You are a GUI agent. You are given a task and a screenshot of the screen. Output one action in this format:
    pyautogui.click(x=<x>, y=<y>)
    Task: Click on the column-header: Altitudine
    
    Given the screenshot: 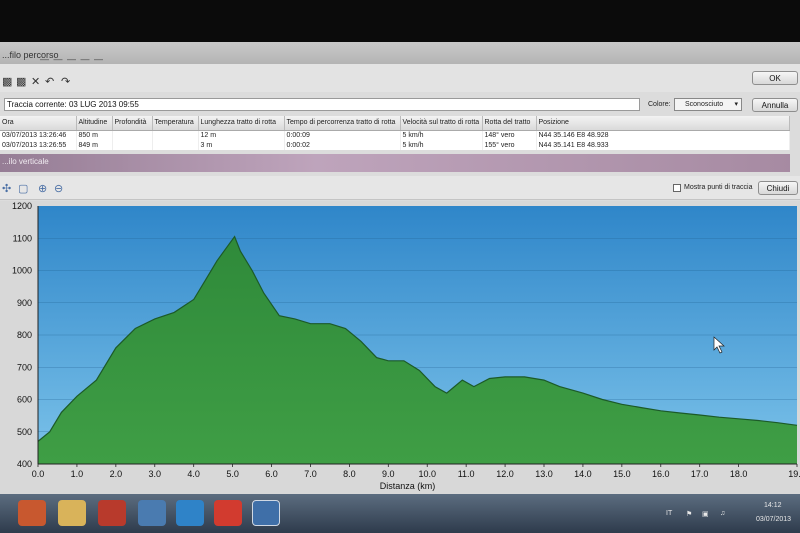 What is the action you would take?
    pyautogui.click(x=94, y=123)
    